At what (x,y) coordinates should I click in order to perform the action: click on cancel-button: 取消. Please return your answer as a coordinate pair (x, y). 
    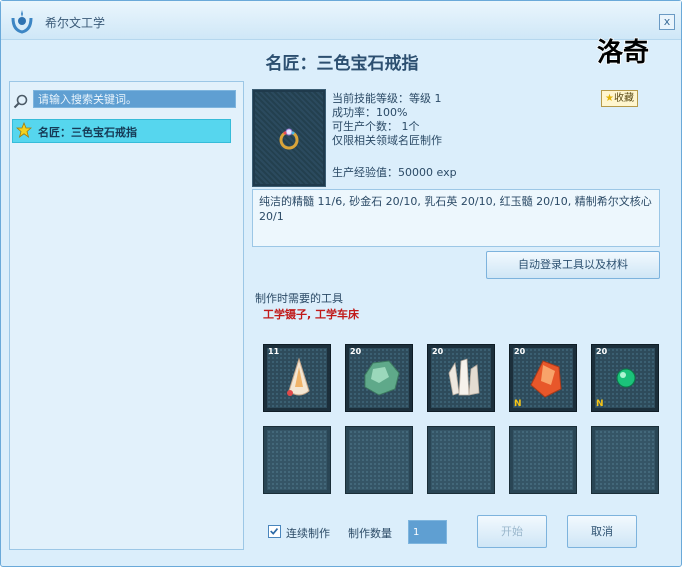
    Looking at the image, I should click on (602, 531).